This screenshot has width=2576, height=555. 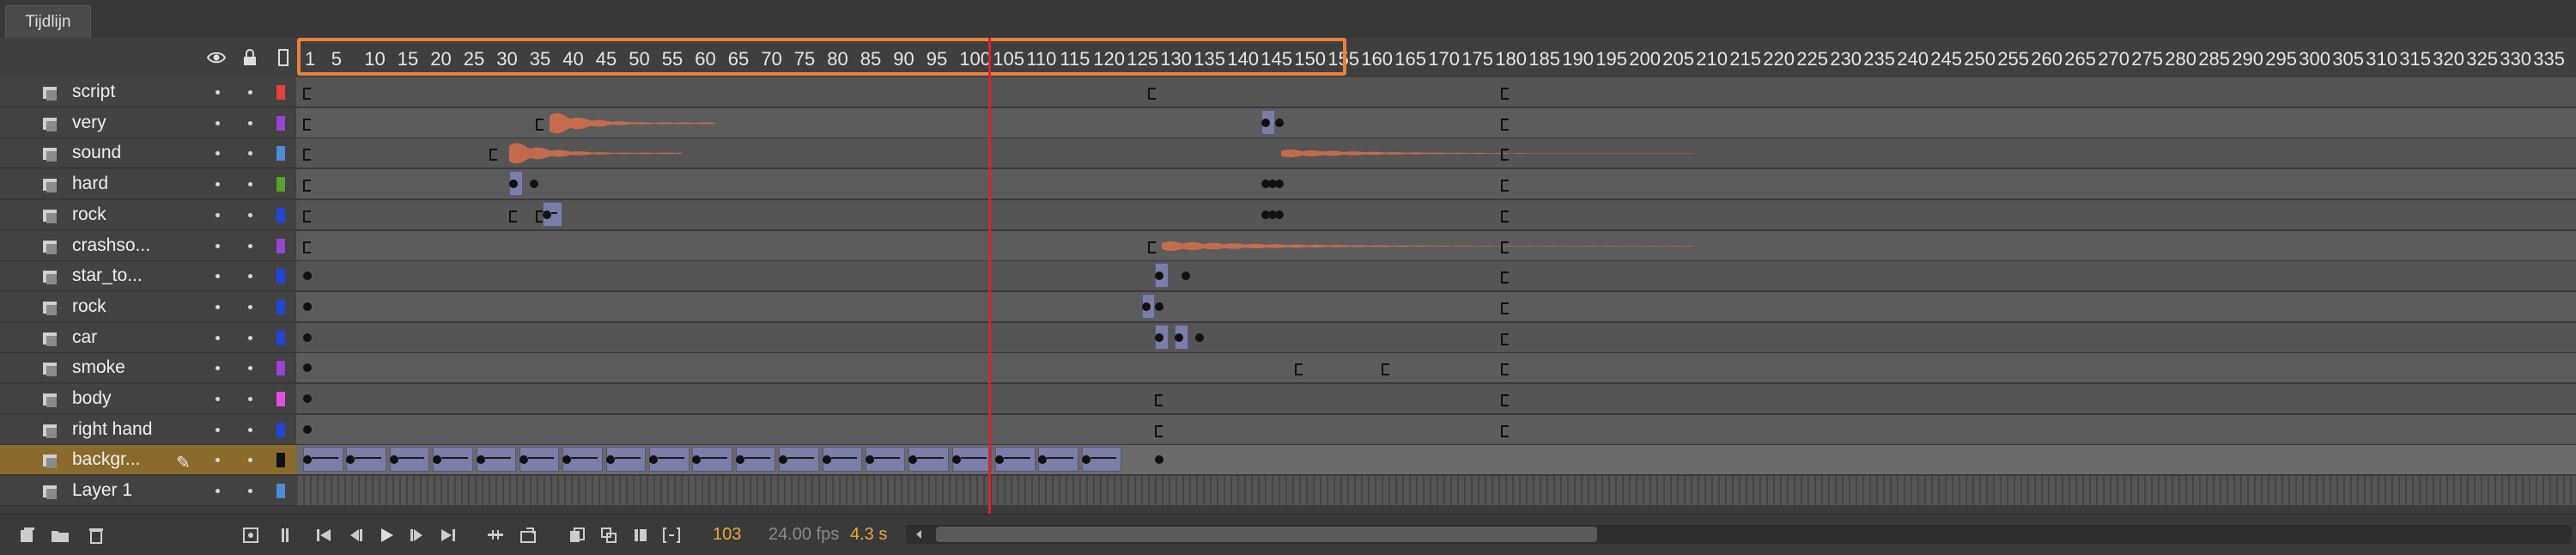 What do you see at coordinates (90, 184) in the screenshot?
I see `layer-name: hard` at bounding box center [90, 184].